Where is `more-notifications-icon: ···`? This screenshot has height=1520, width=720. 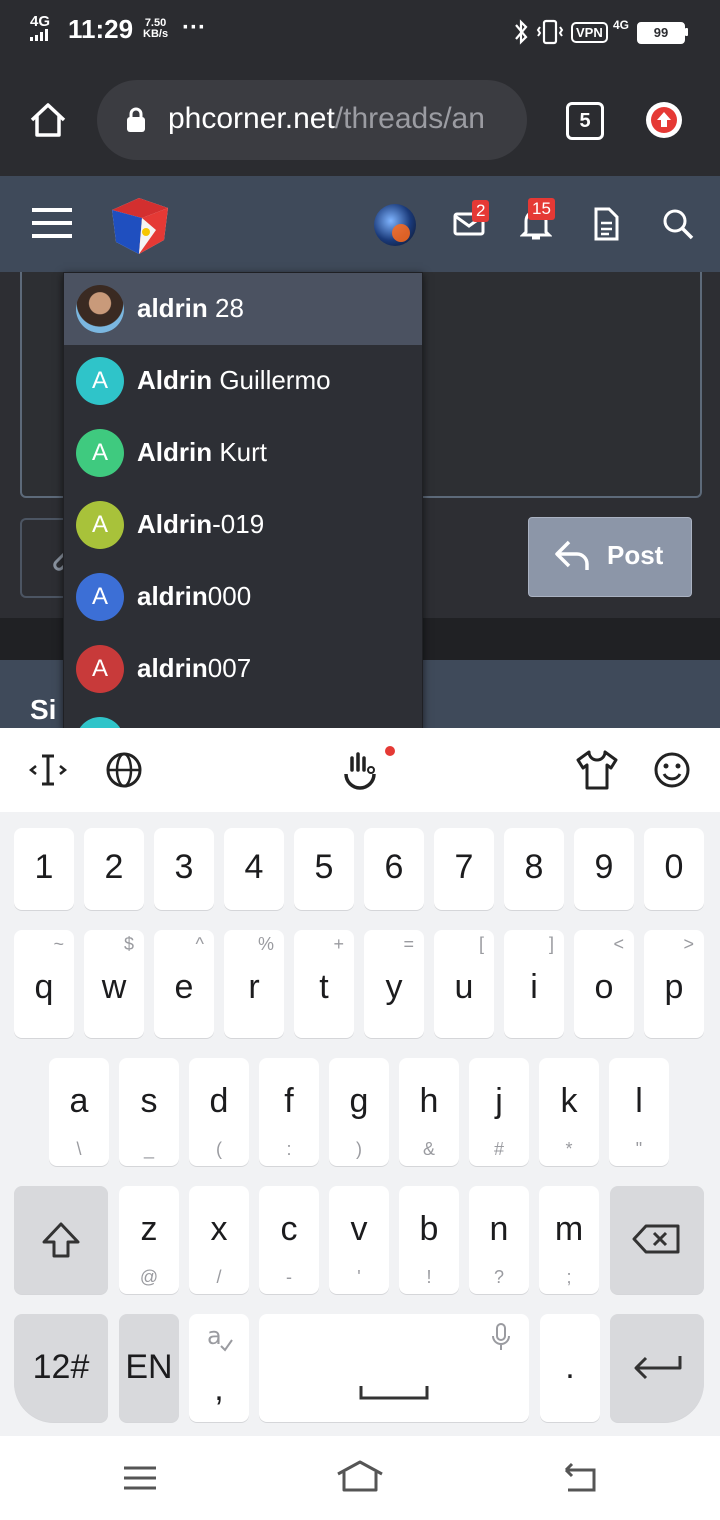
more-notifications-icon: ··· is located at coordinates (194, 27).